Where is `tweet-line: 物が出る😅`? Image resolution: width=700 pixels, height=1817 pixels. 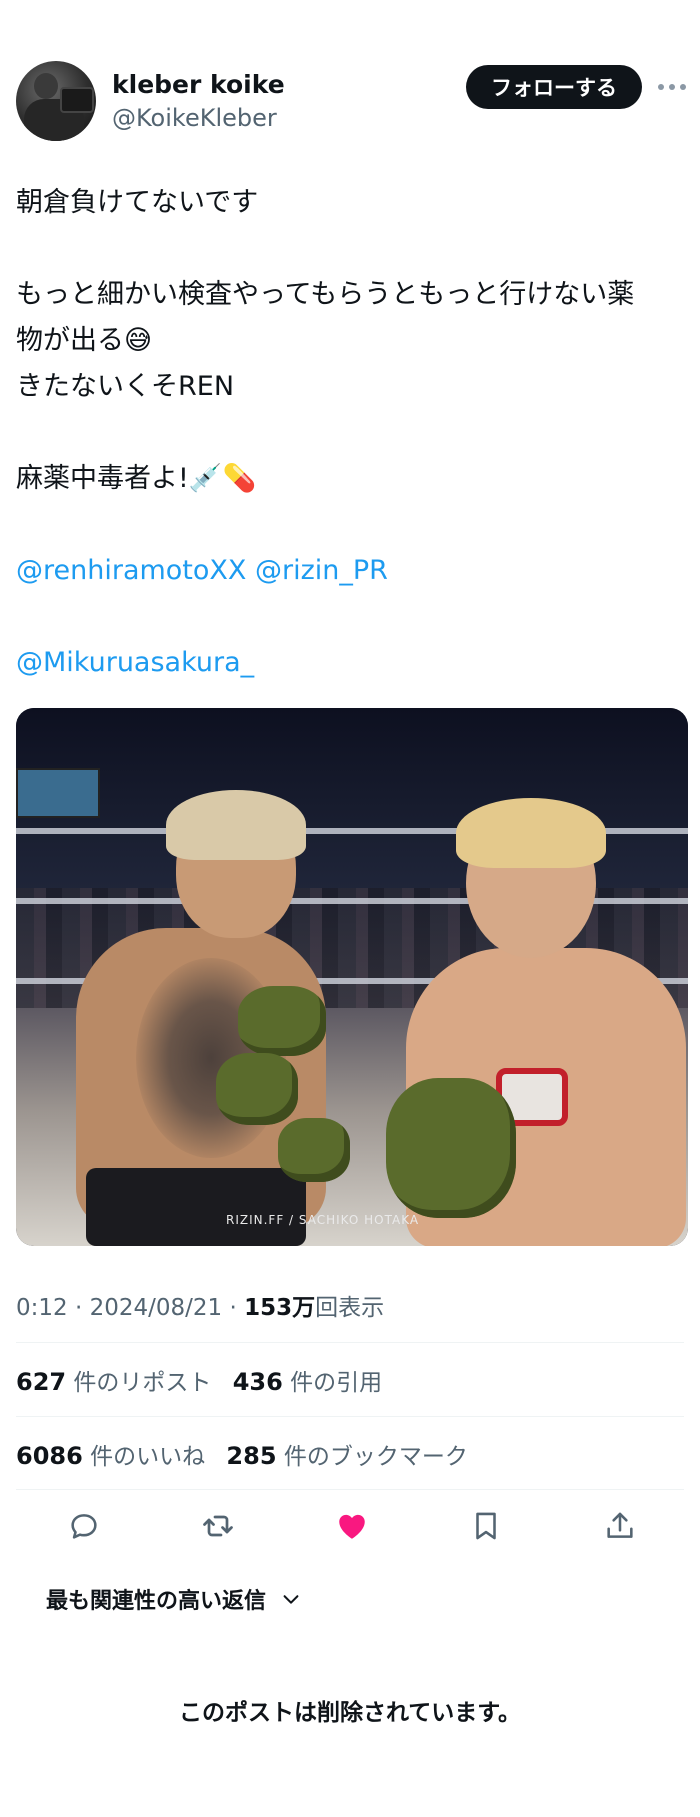
tweet-line: 物が出る😅 is located at coordinates (84, 340).